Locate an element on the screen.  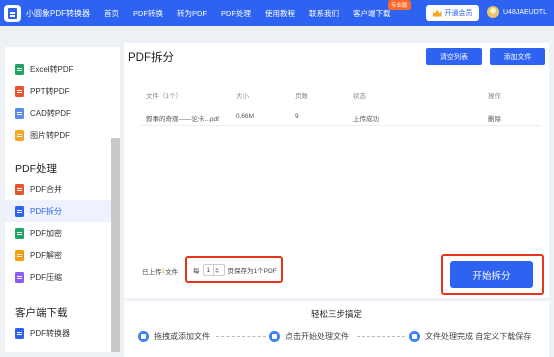
column-header-action: 操作 is located at coordinates (494, 96).